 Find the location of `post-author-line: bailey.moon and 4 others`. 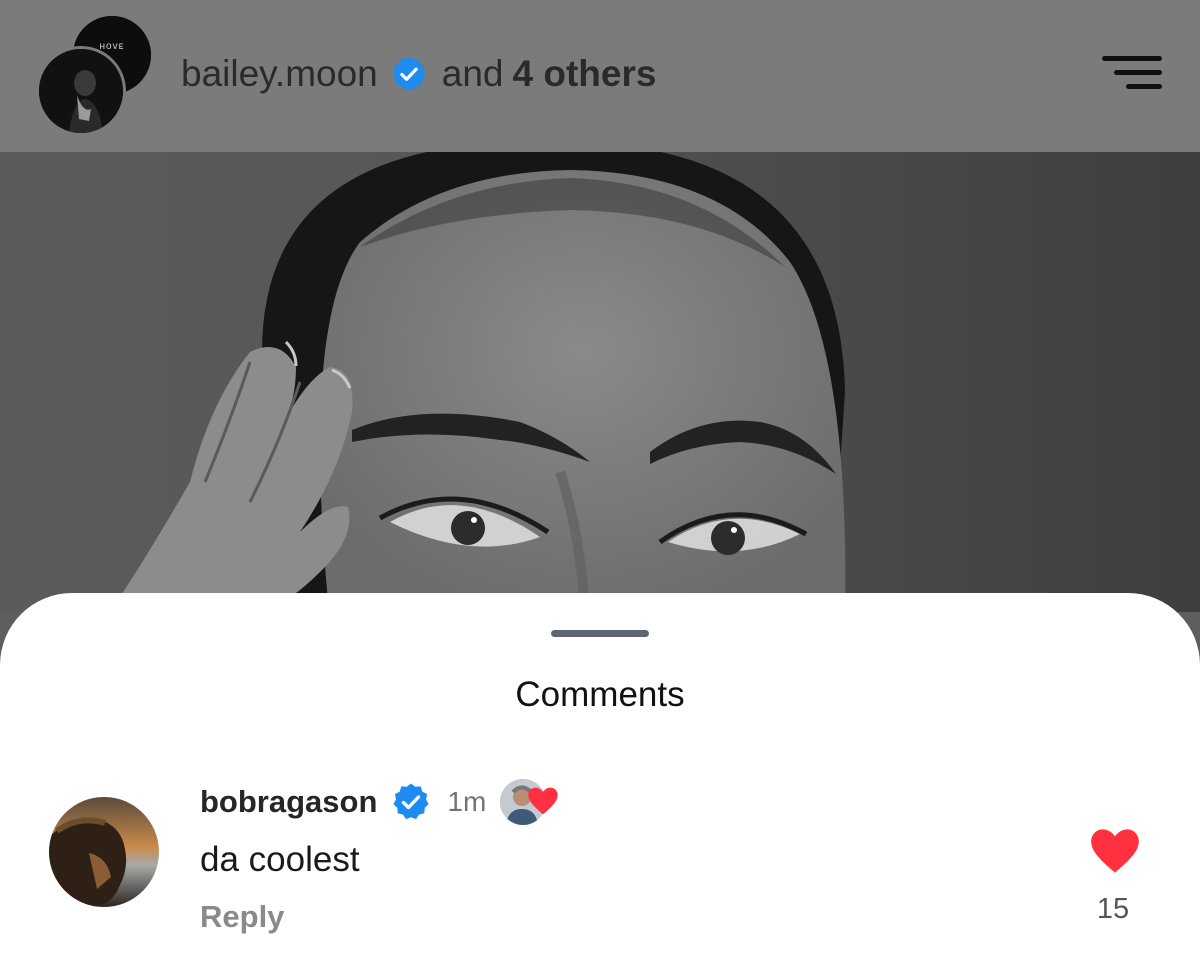

post-author-line: bailey.moon and 4 others is located at coordinates (418, 74).